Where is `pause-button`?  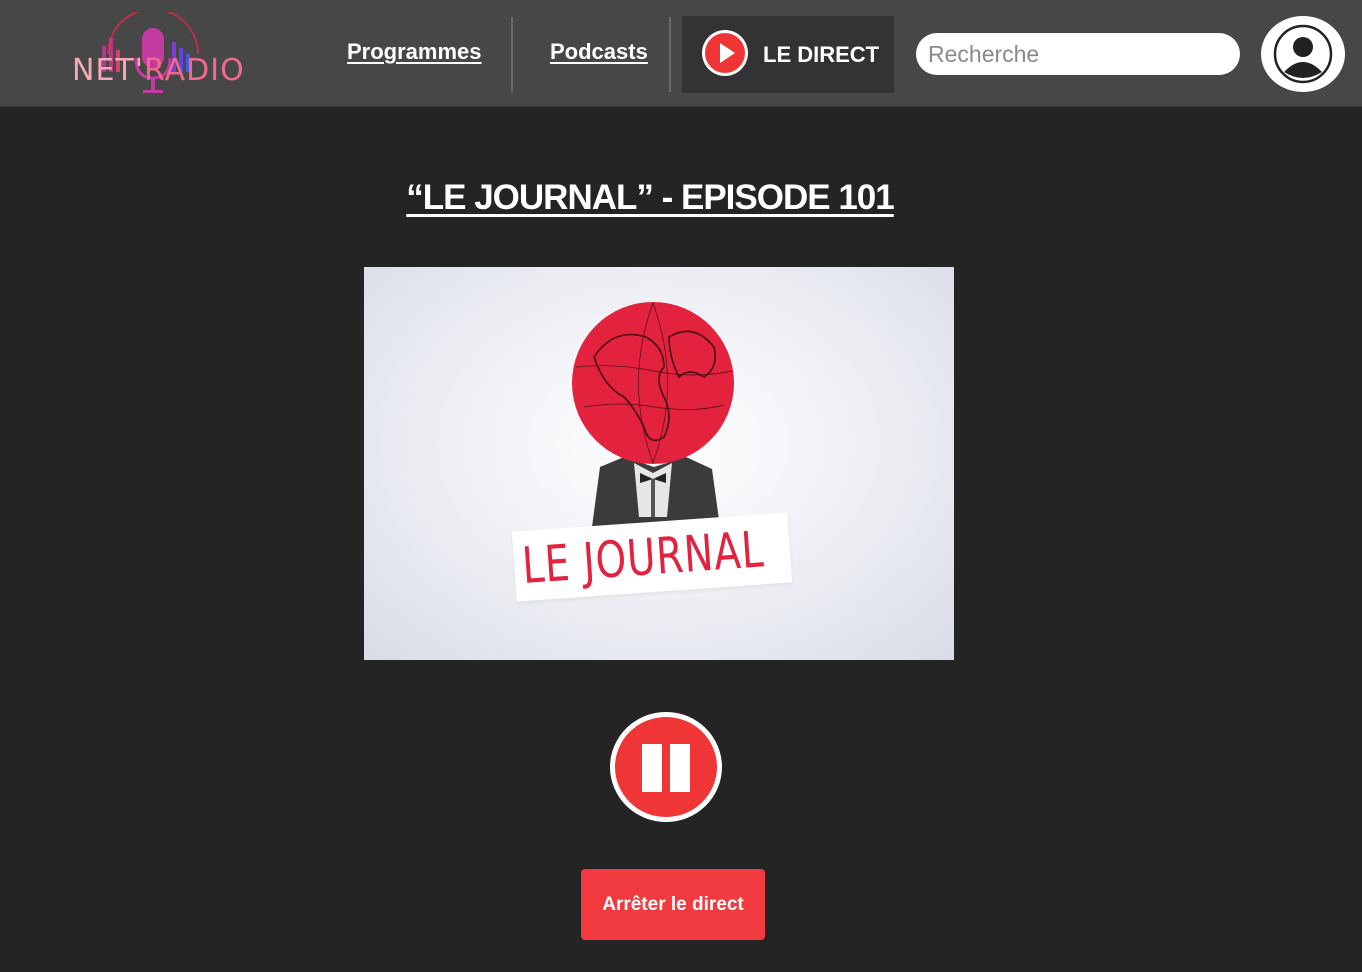 pause-button is located at coordinates (666, 767).